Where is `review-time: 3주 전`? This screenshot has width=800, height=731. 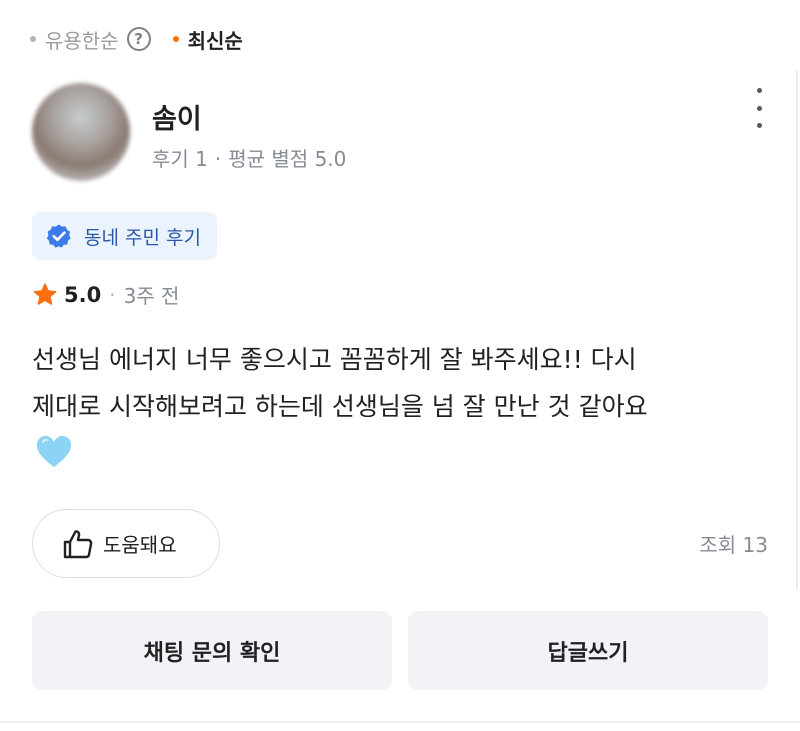 review-time: 3주 전 is located at coordinates (151, 296).